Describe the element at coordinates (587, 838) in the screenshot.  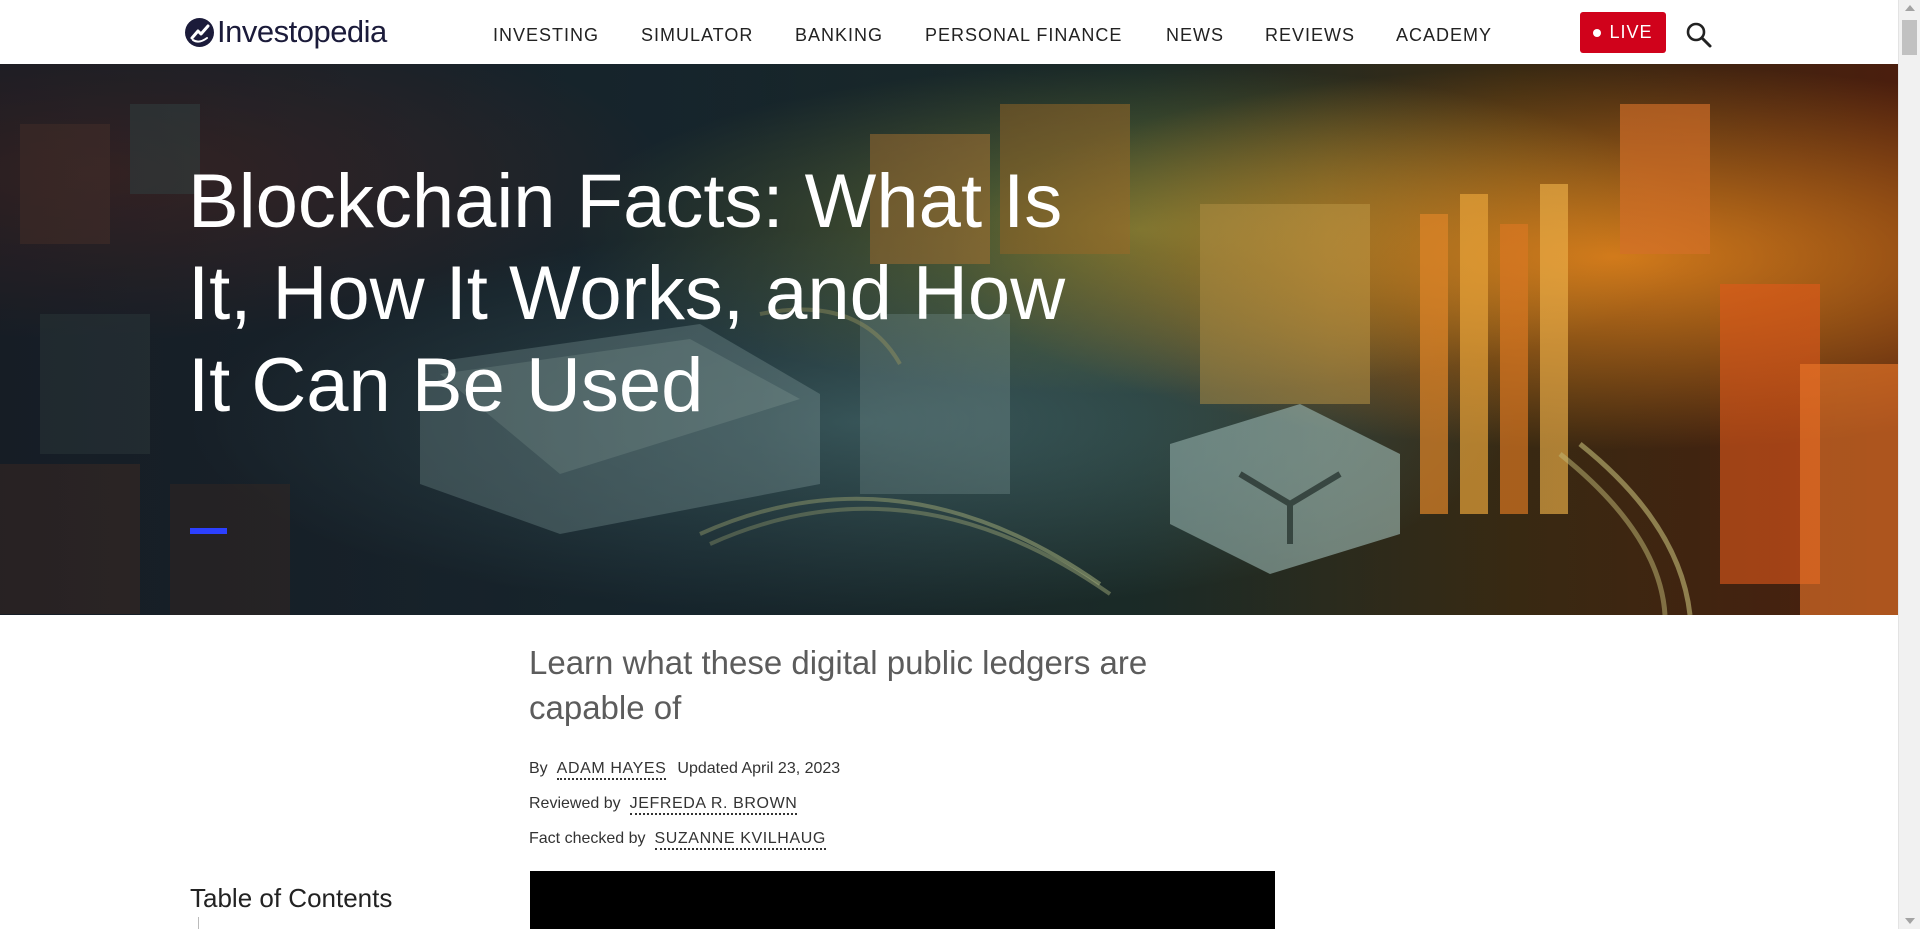
I see `fact-checked-label: Fact checked by` at that location.